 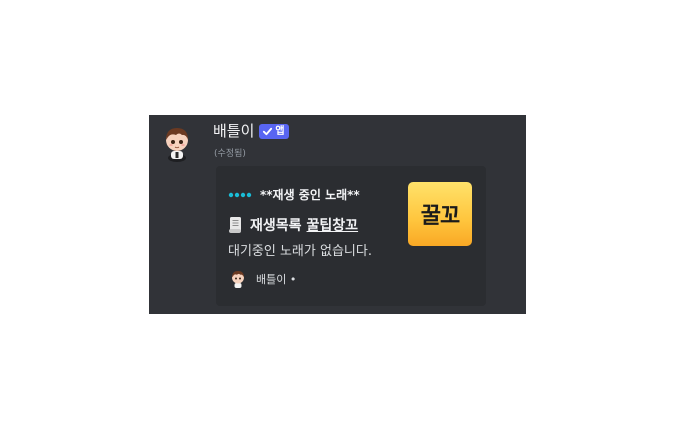 What do you see at coordinates (268, 131) in the screenshot?
I see `check-icon` at bounding box center [268, 131].